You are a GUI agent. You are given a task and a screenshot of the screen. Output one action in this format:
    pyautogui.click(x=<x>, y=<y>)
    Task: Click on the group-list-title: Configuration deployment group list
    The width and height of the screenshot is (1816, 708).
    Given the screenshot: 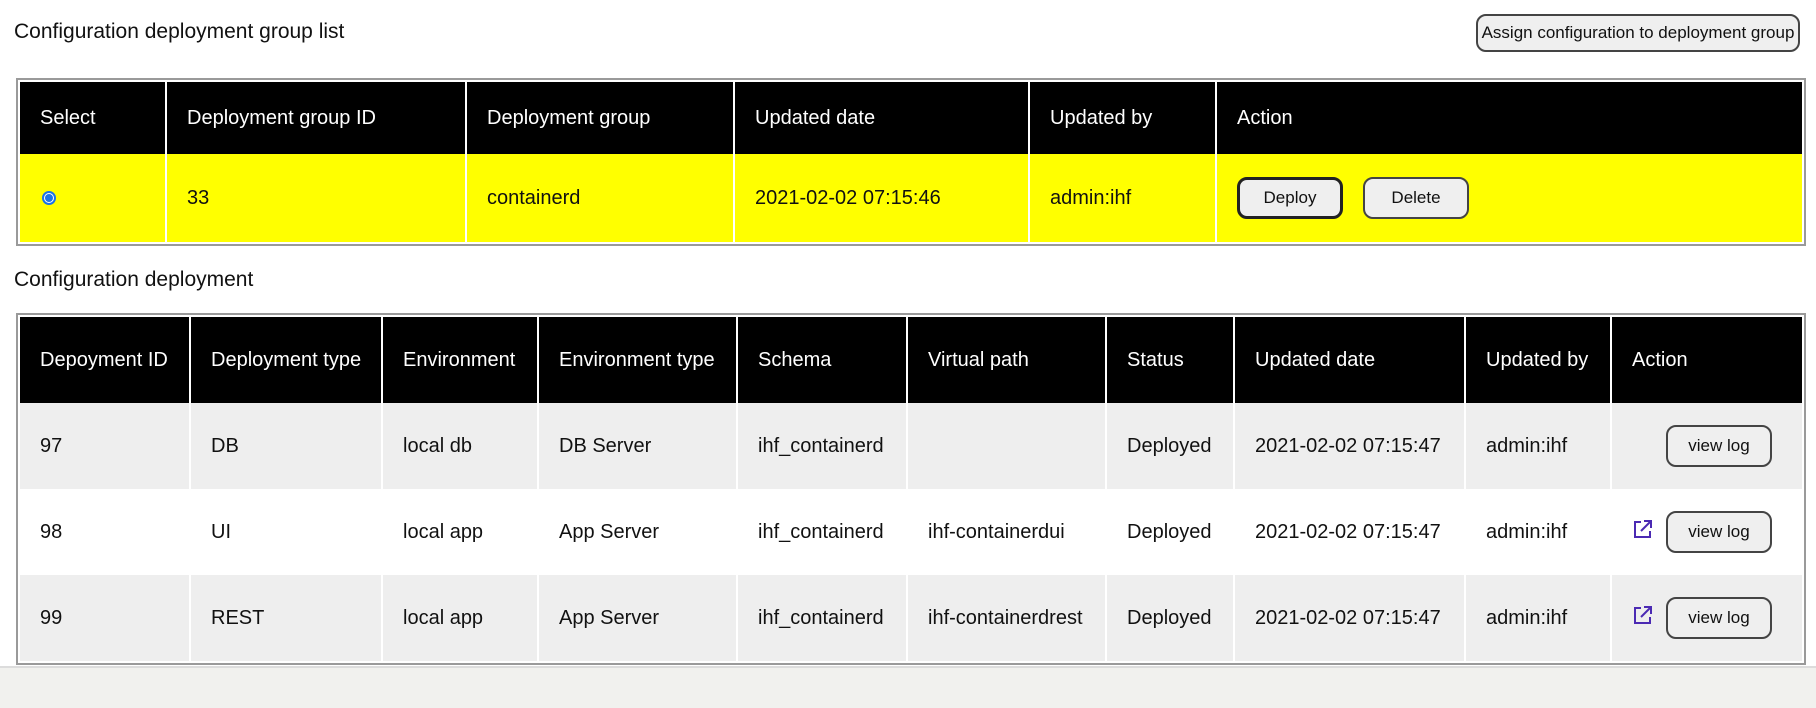 What is the action you would take?
    pyautogui.click(x=179, y=31)
    